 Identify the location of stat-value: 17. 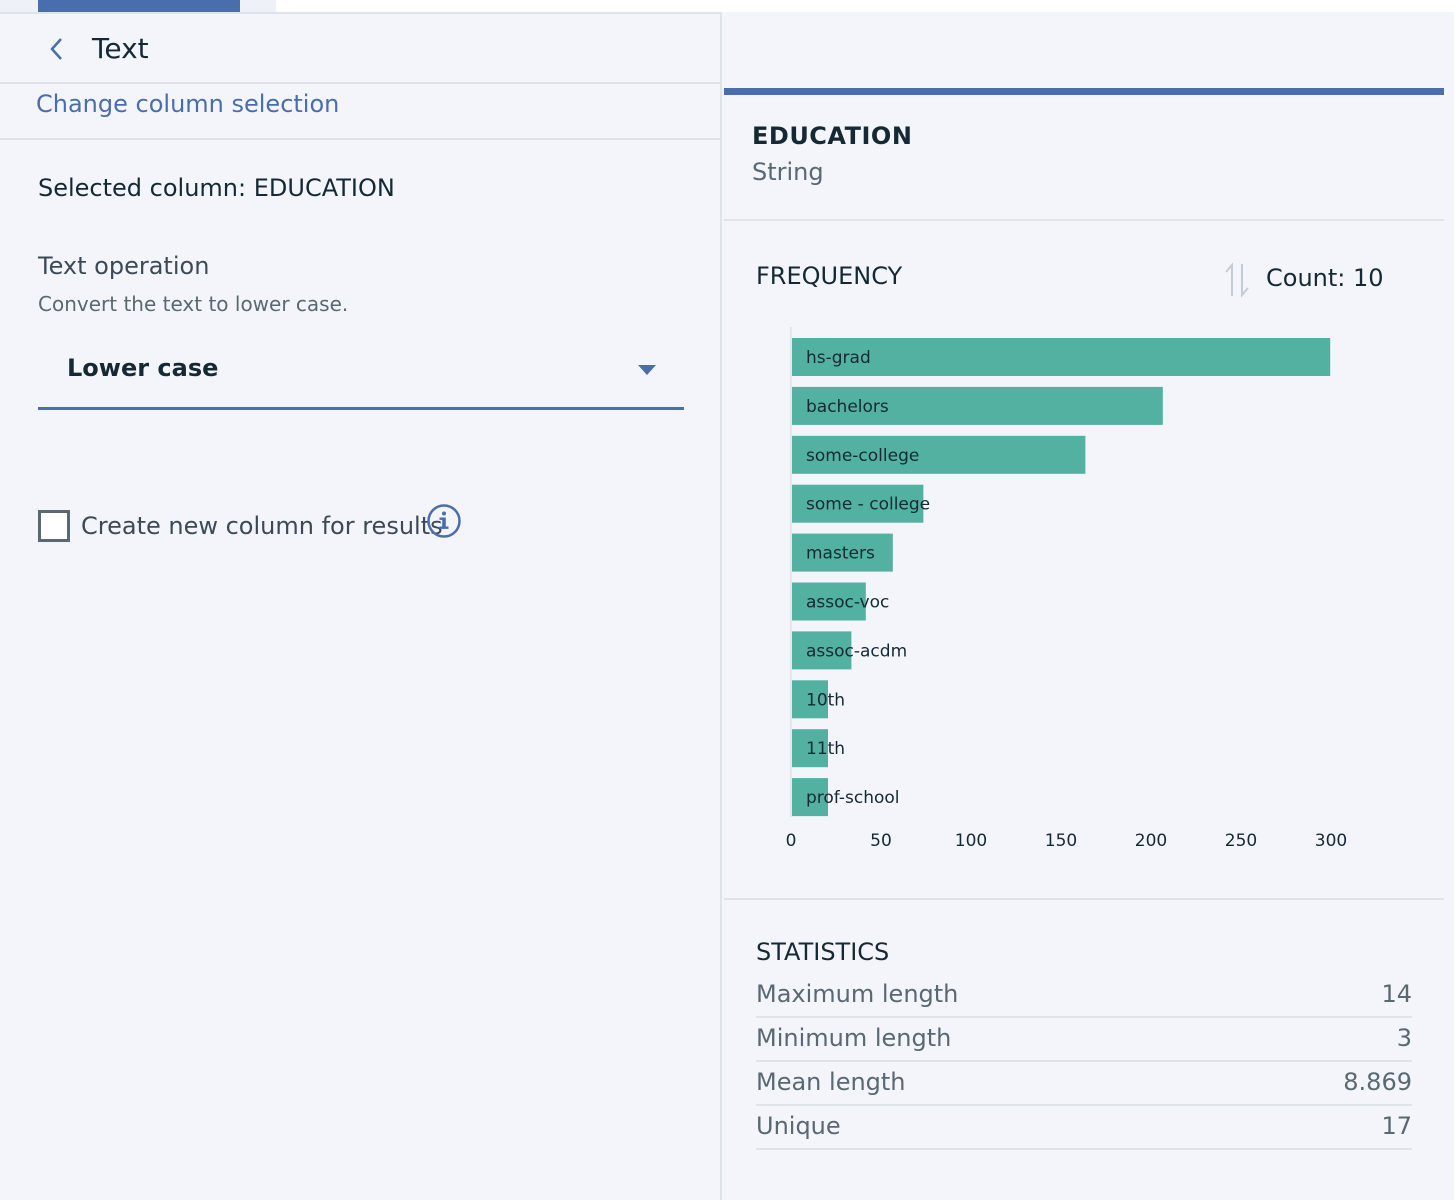
(1396, 1126).